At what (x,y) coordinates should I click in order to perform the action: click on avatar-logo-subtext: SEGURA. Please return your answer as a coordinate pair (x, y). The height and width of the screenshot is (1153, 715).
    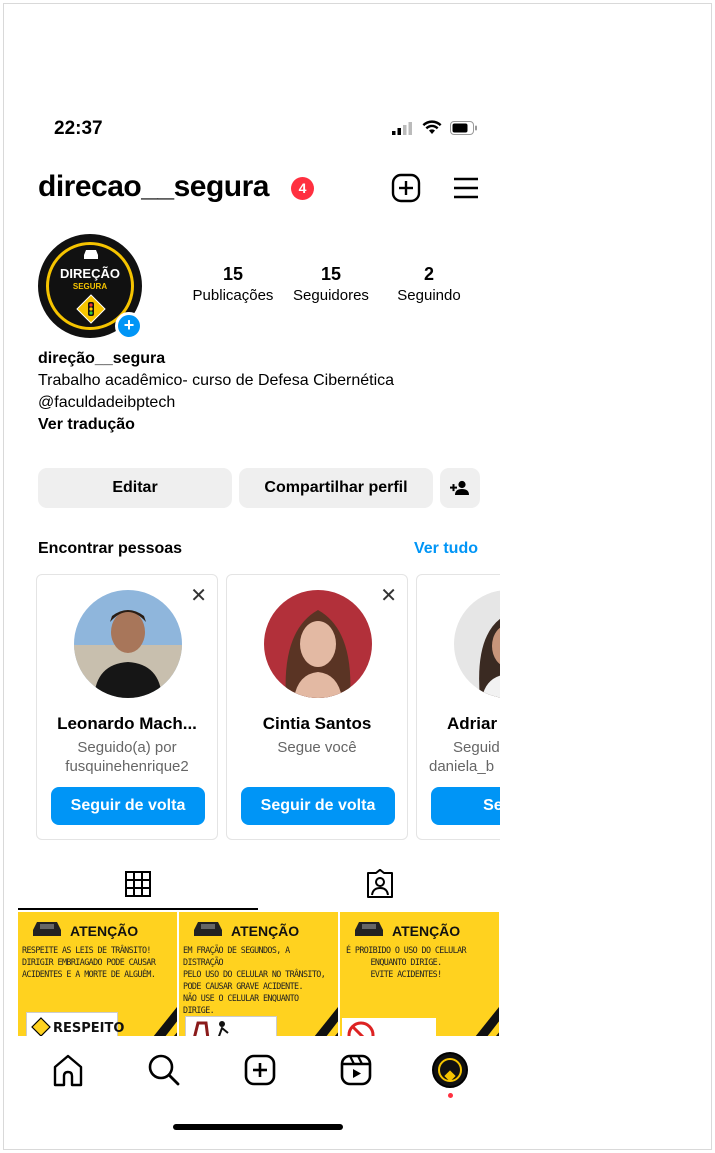
    Looking at the image, I should click on (90, 286).